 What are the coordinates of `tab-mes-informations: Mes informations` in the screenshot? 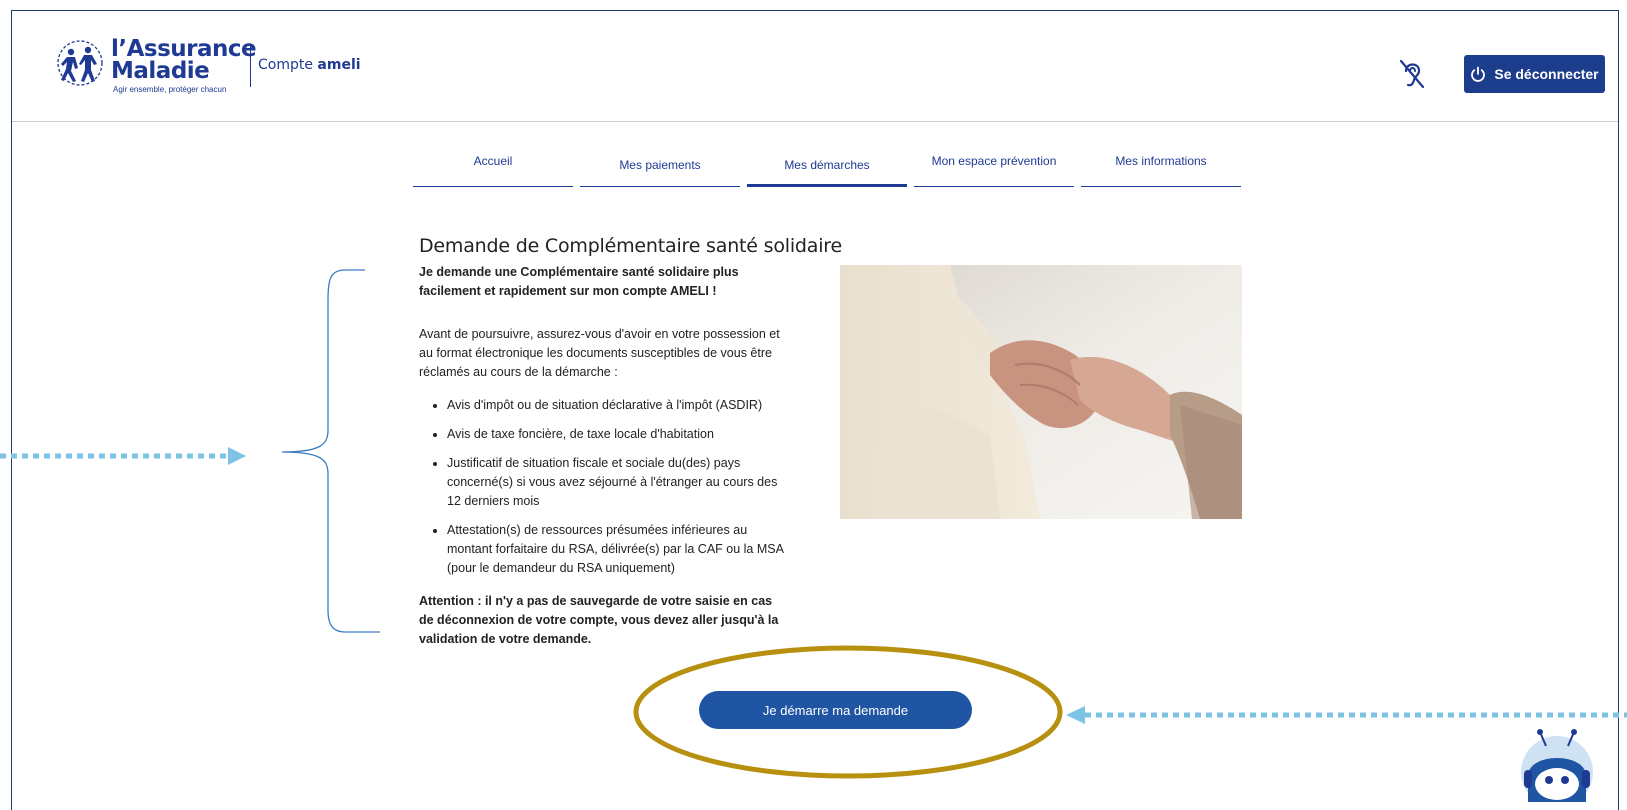 It's located at (1161, 161).